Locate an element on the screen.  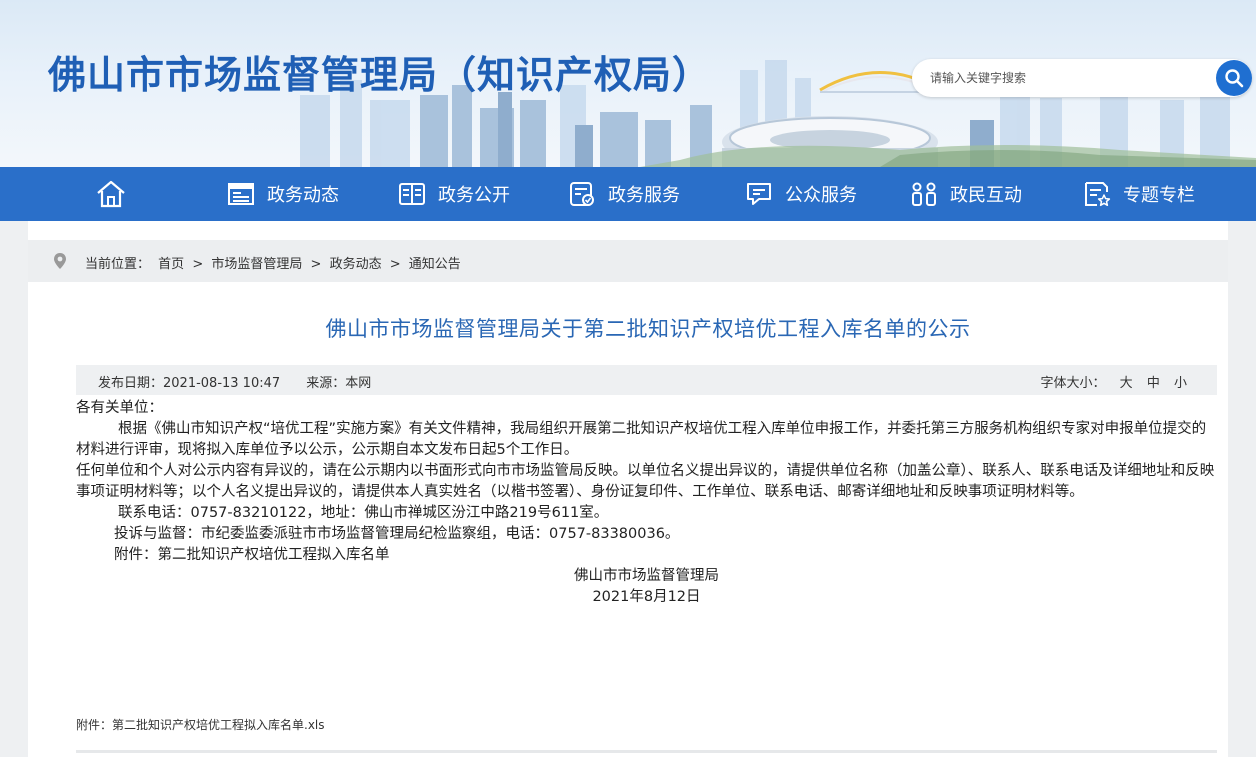
article-title: 佛山市市场监督管理局关于第二批知识产权培优工程入库名单的公示 is located at coordinates (648, 329).